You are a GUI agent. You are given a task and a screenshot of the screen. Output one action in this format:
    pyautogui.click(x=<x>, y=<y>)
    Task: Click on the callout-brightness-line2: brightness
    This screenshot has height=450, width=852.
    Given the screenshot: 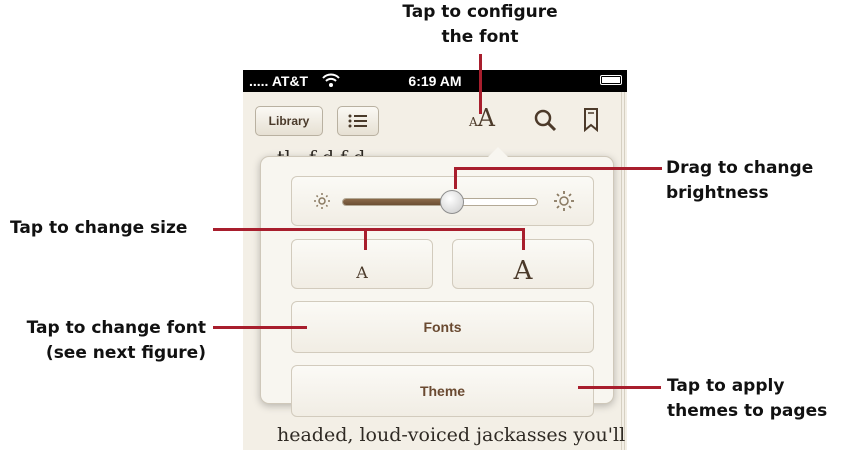 What is the action you would take?
    pyautogui.click(x=717, y=193)
    